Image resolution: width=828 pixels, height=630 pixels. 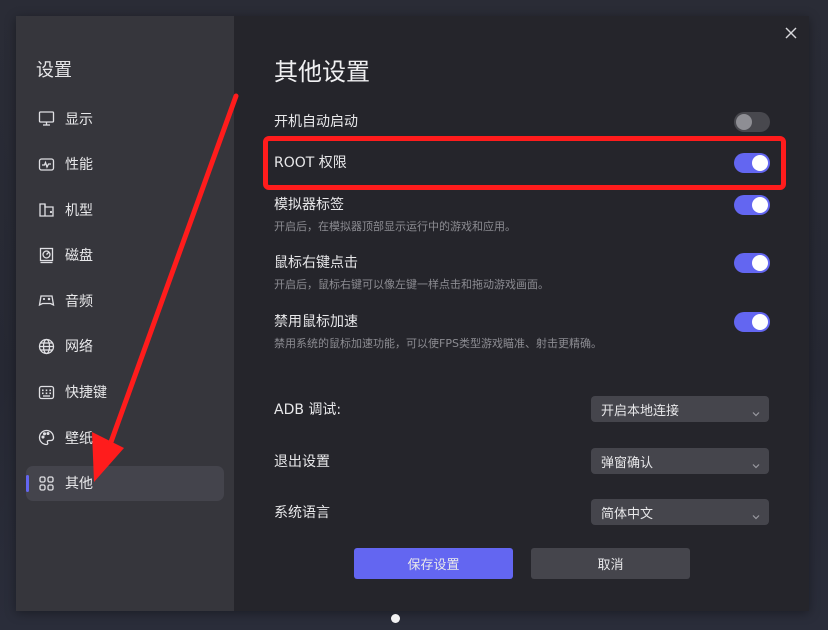 What do you see at coordinates (79, 438) in the screenshot?
I see `sidebar-item-label: 壁纸` at bounding box center [79, 438].